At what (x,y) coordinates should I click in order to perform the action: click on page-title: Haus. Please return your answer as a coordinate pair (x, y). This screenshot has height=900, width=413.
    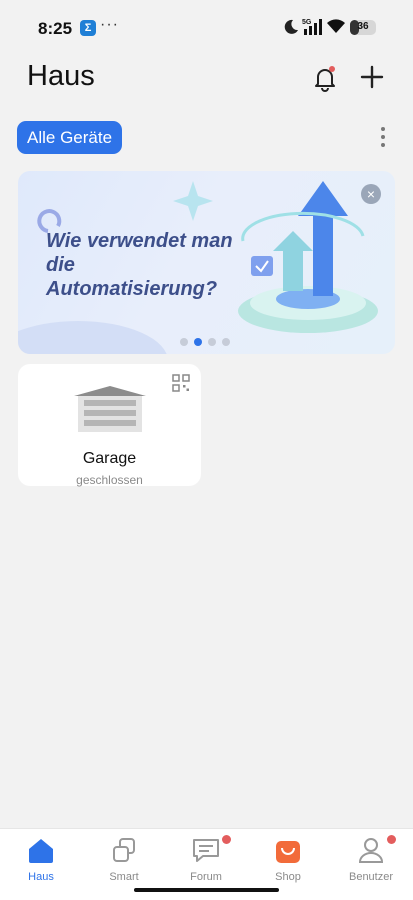
    Looking at the image, I should click on (61, 76).